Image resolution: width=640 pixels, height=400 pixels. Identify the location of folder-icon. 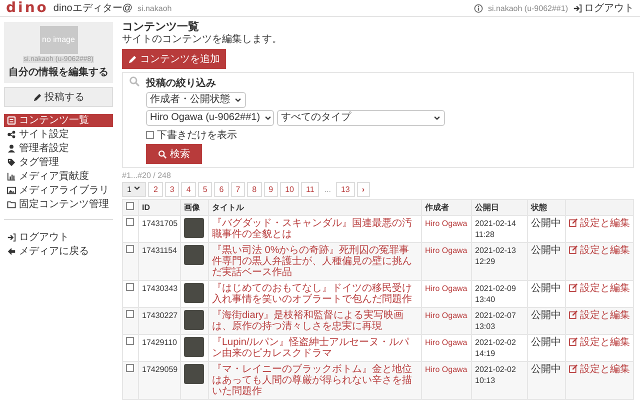
(11, 204).